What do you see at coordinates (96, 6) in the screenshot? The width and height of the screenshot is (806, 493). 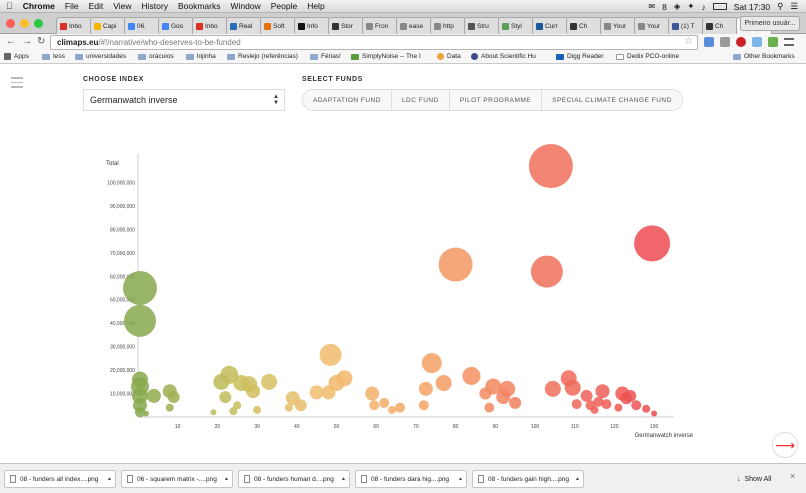 I see `menu-edit: Edit` at bounding box center [96, 6].